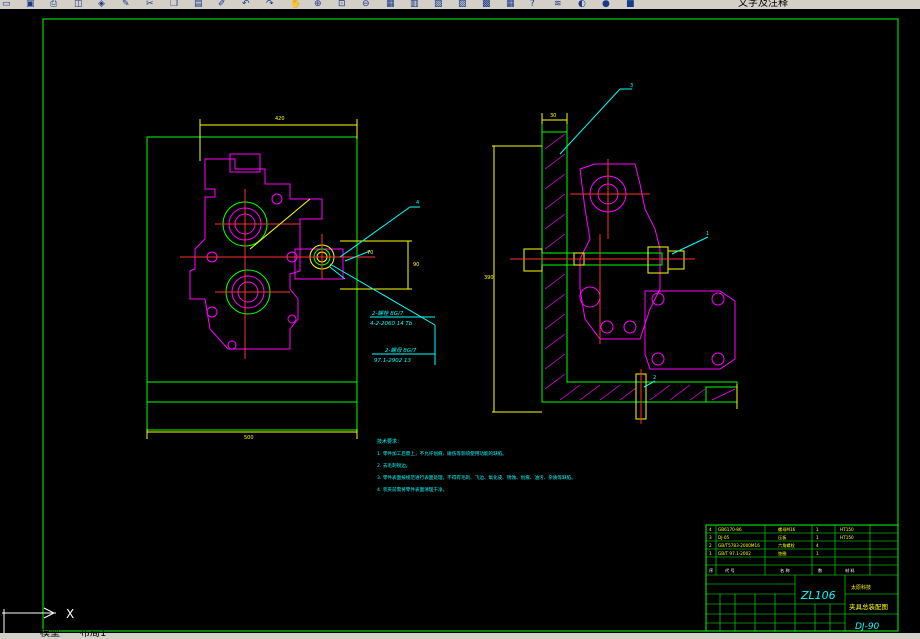 This screenshot has width=920, height=639. I want to click on tb-r2-c1: 3, so click(710, 537).